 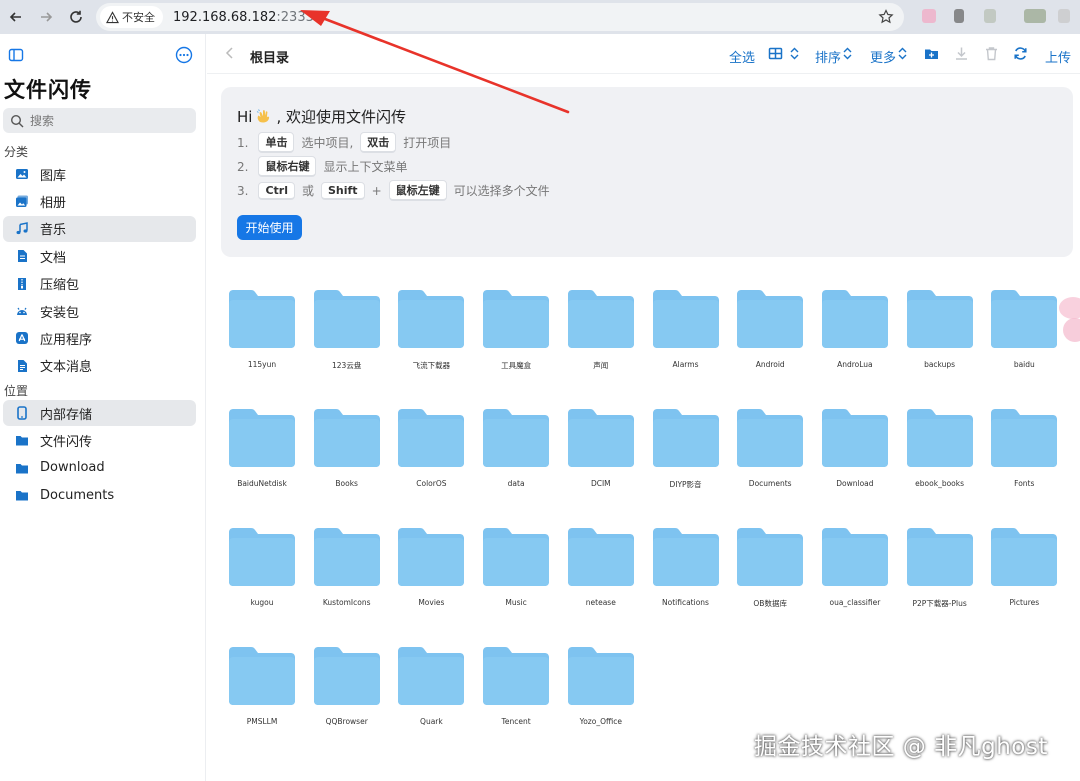 I want to click on select-all-button: 全选, so click(x=742, y=56).